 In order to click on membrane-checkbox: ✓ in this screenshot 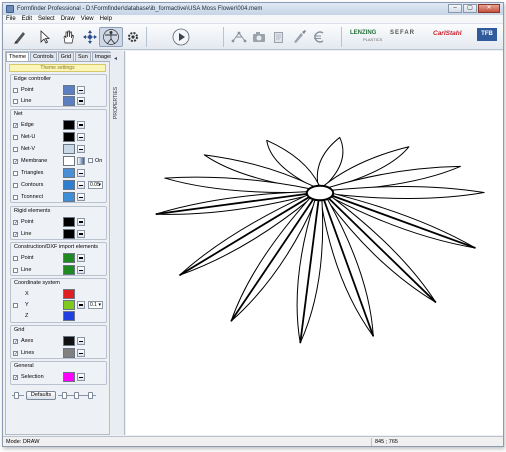, I will do `click(15, 161)`.